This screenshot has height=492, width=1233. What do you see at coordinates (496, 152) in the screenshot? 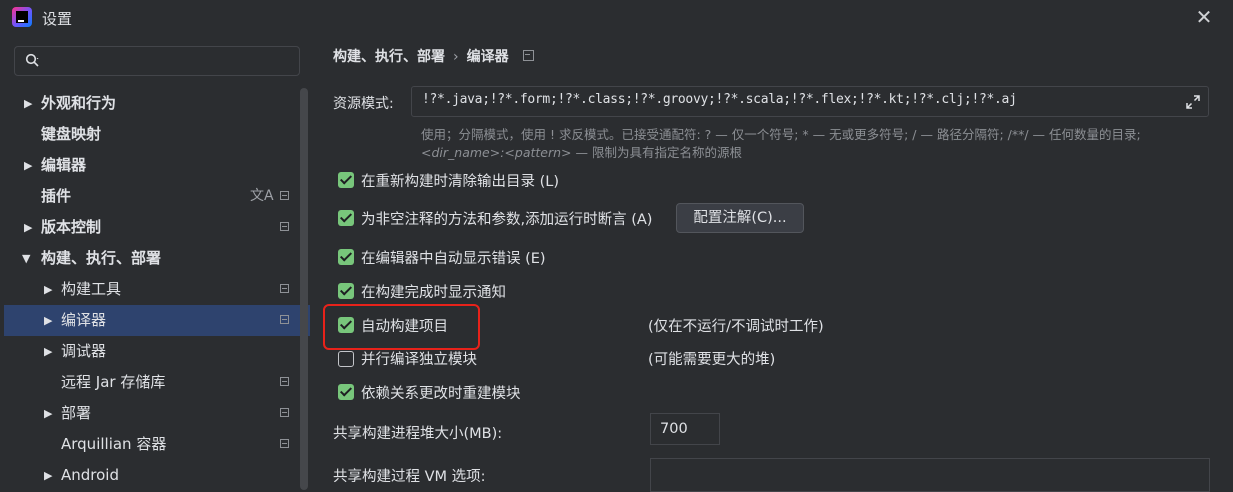
I see `dir-pattern-syntax: <dir_name>:<pattern>` at bounding box center [496, 152].